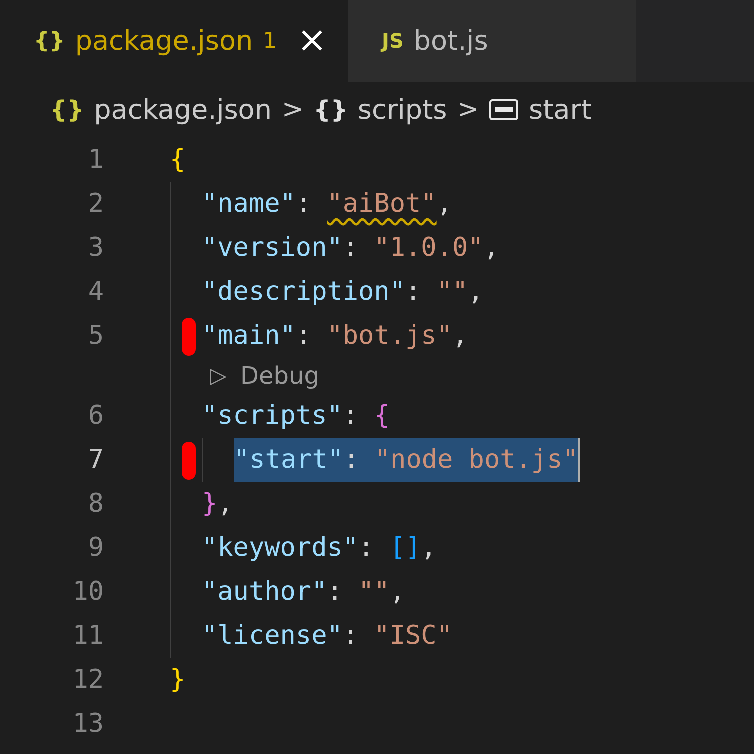  Describe the element at coordinates (492, 41) in the screenshot. I see `editor-tab: JS bot.js` at that location.